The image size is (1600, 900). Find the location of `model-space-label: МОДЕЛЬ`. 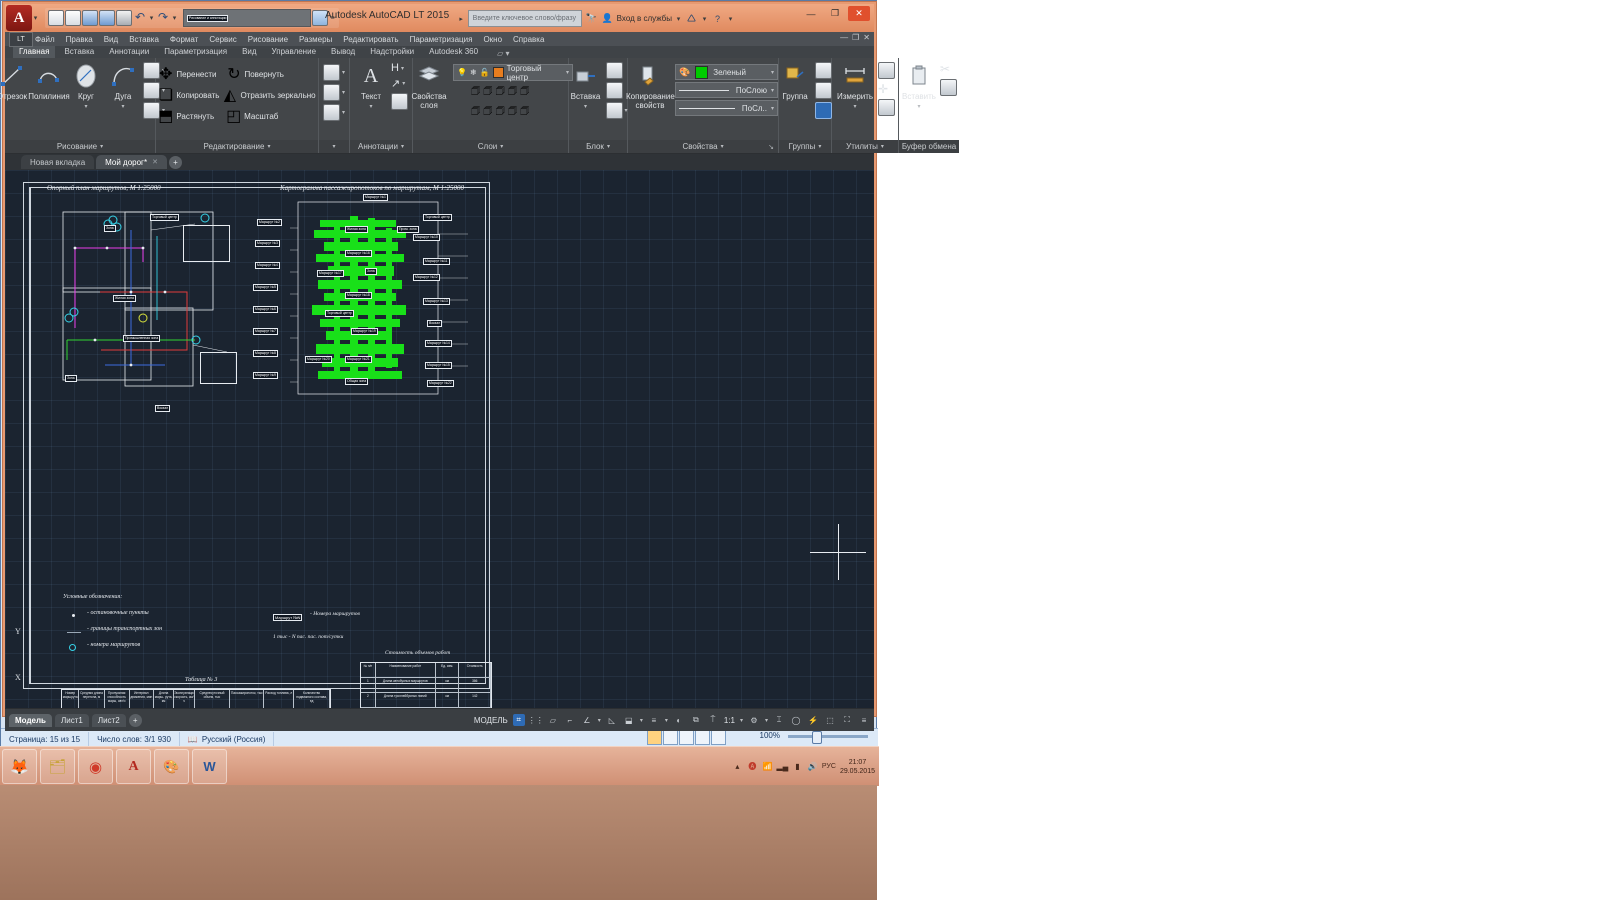

model-space-label: МОДЕЛЬ is located at coordinates (491, 720).